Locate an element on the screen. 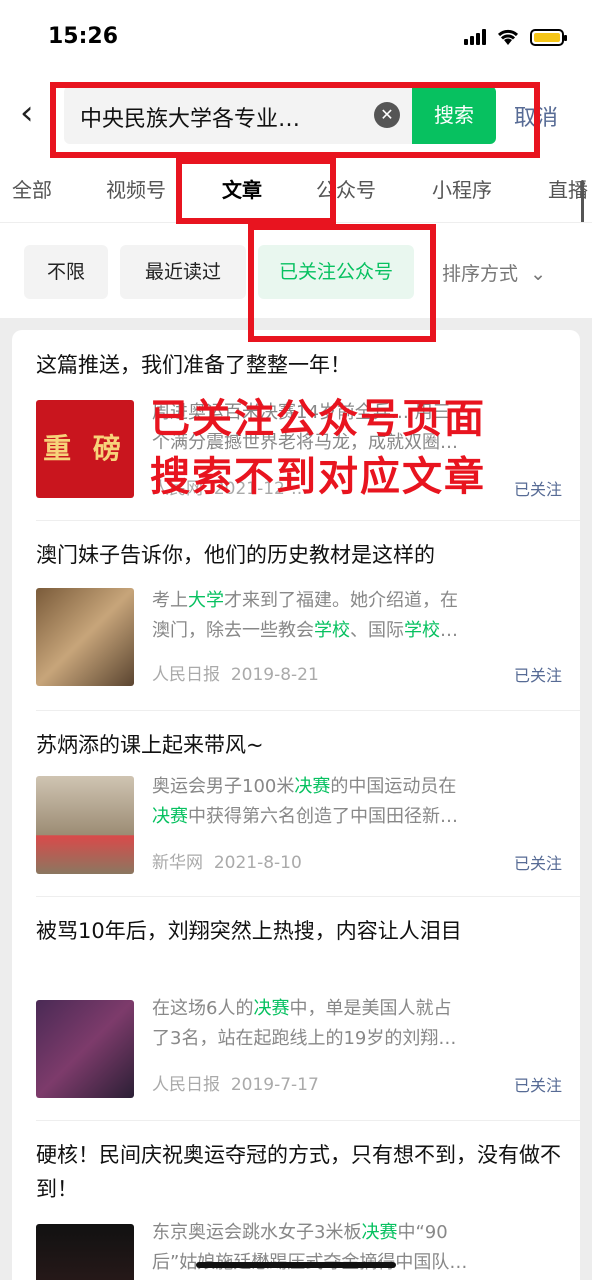 The height and width of the screenshot is (1280, 592). annotation-box-search is located at coordinates (295, 120).